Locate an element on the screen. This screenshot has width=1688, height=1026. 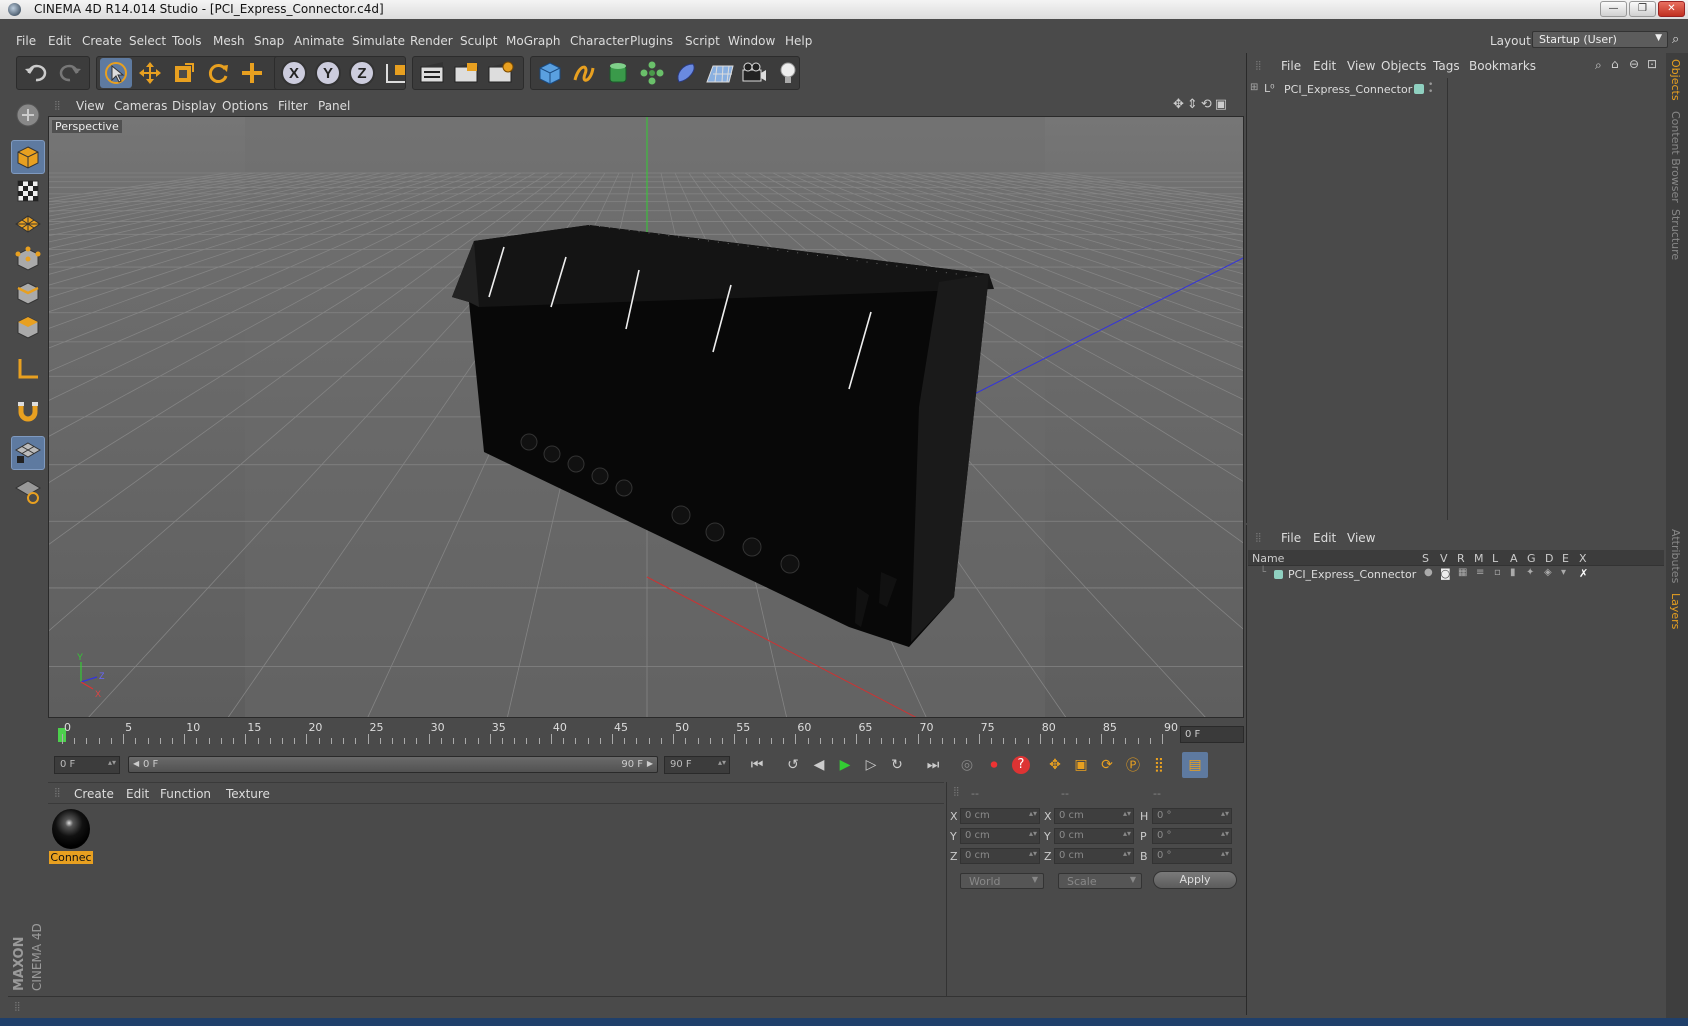
end-frame-field: 90 F ▴▾ is located at coordinates (697, 765).